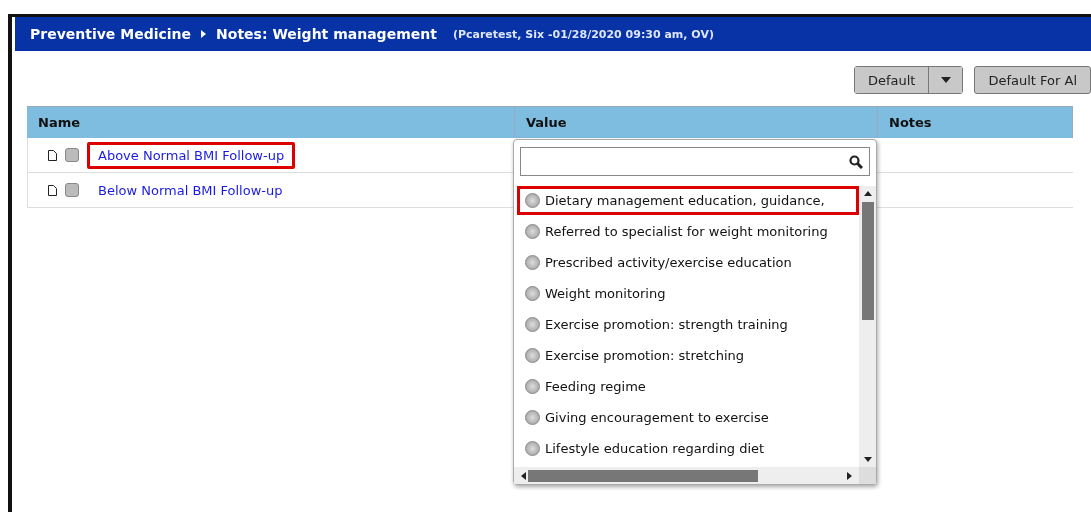 Image resolution: width=1091 pixels, height=512 pixels. Describe the element at coordinates (867, 475) in the screenshot. I see `scrollbar-corner` at that location.